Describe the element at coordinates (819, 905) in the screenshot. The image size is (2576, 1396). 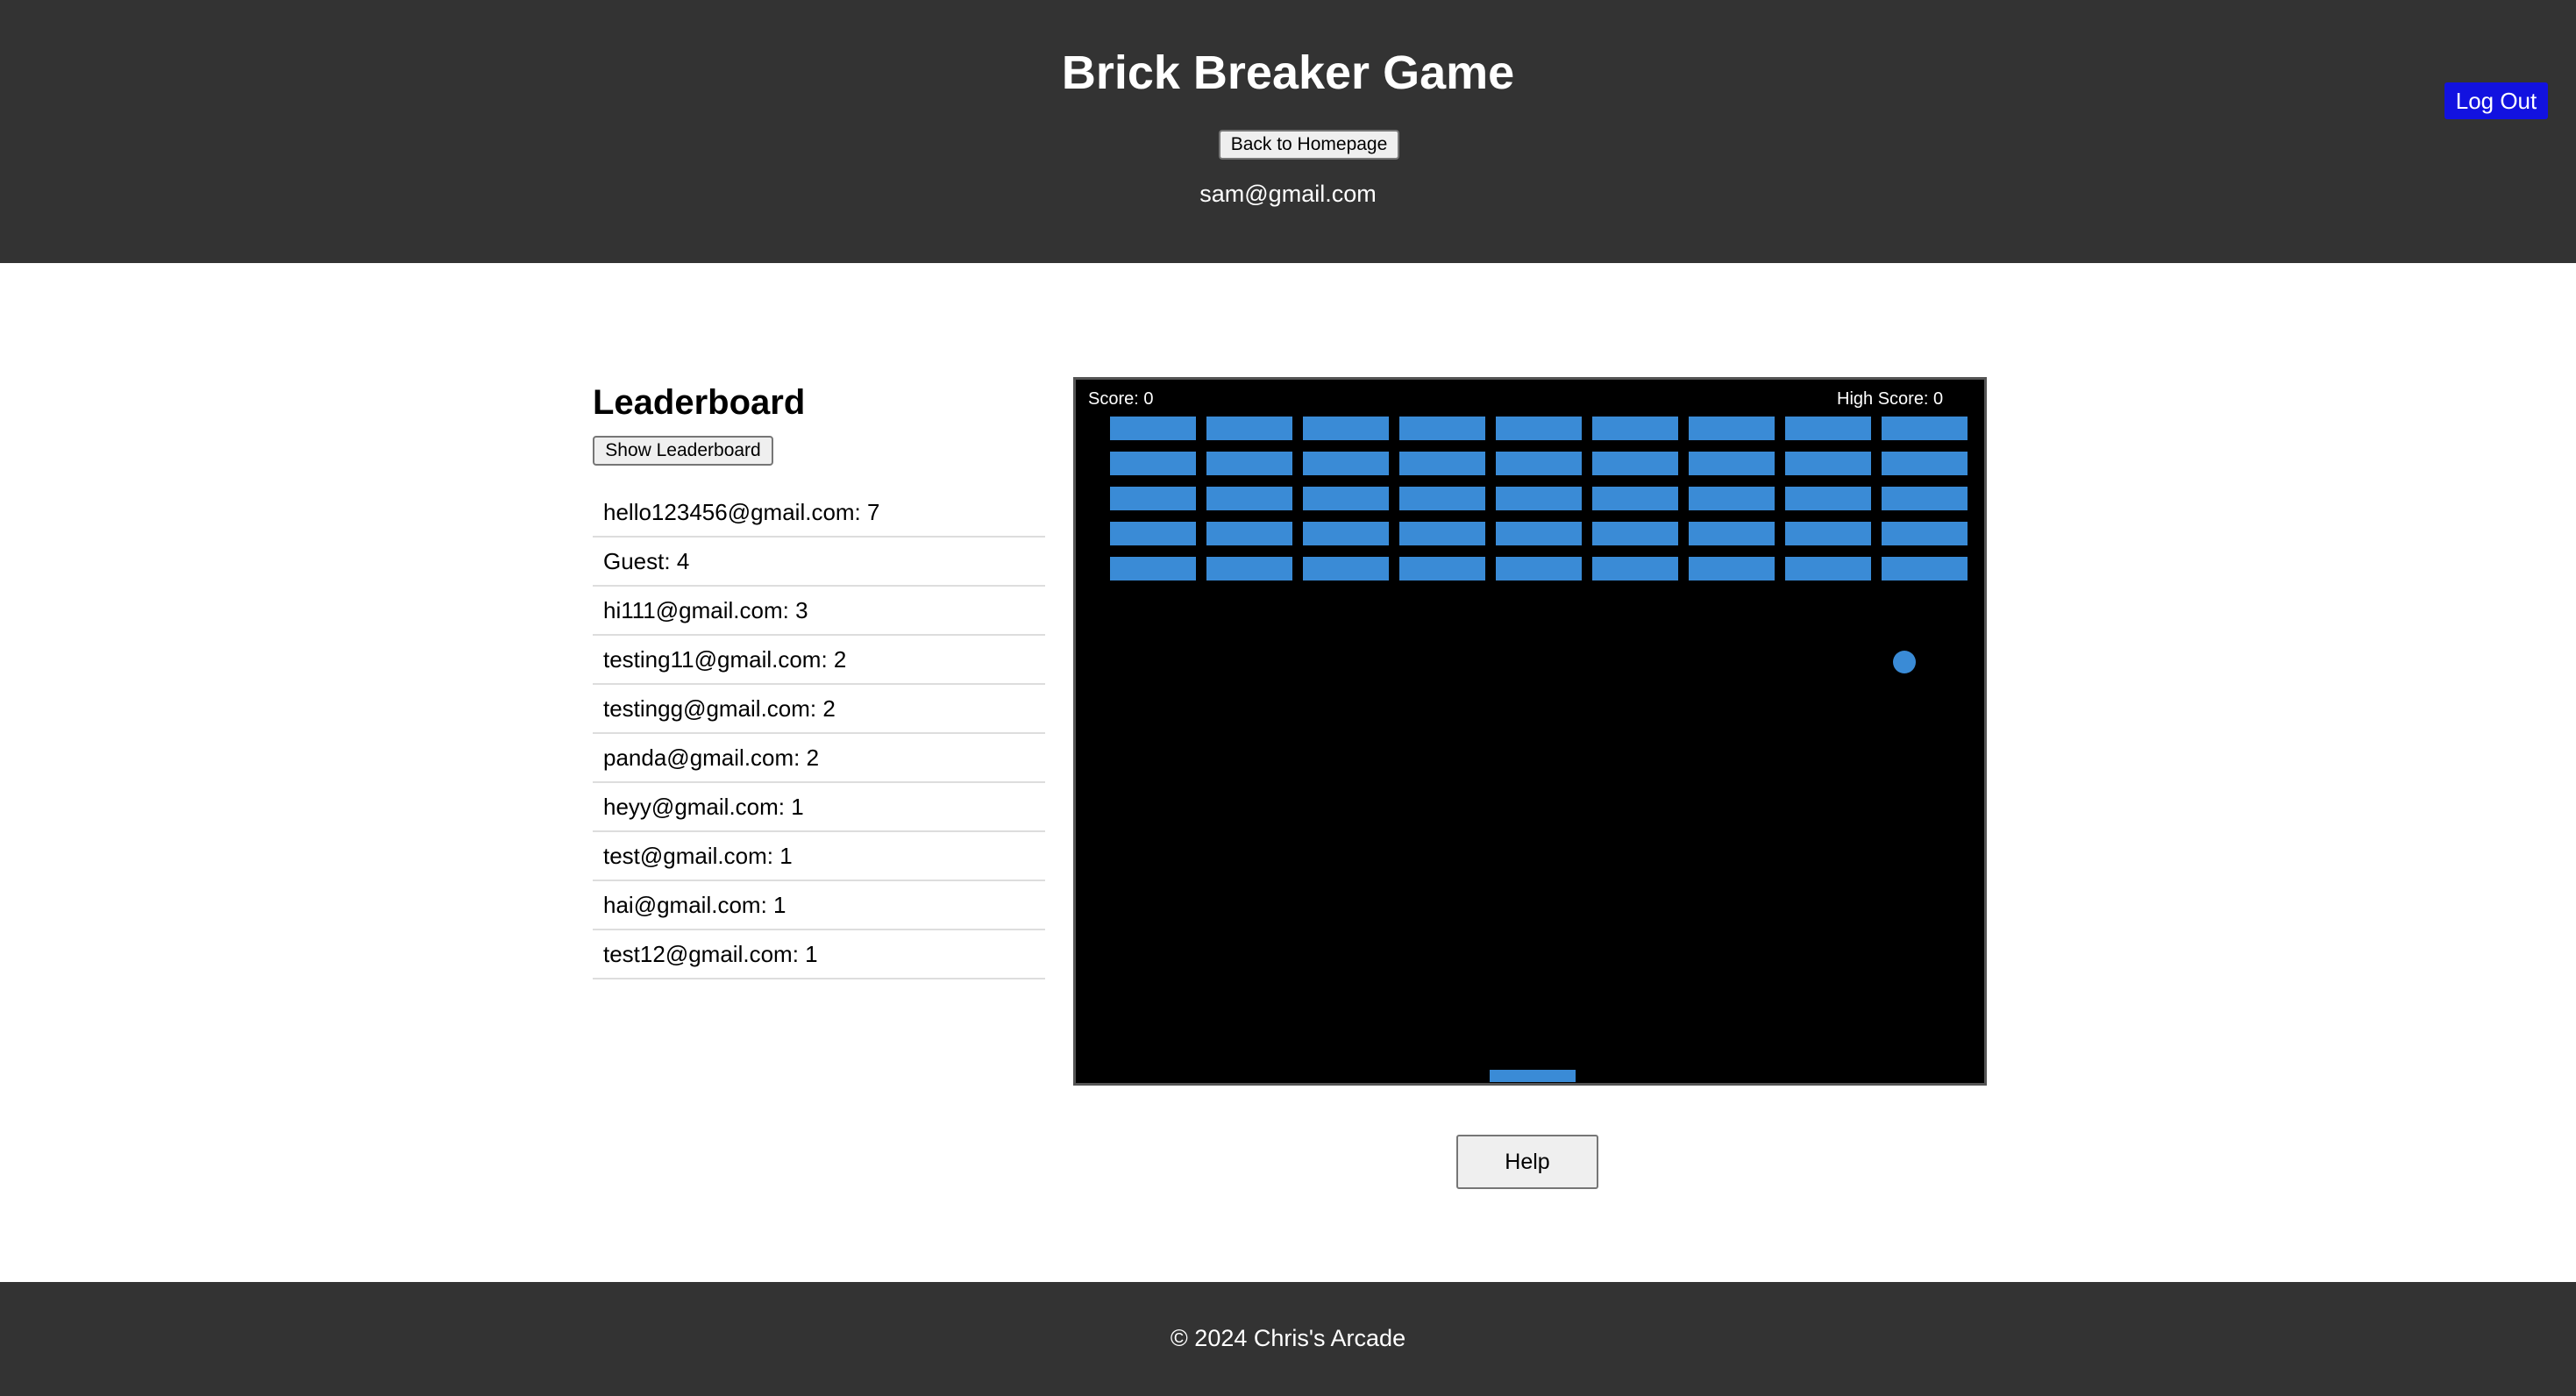
I see `leaderboard-entry: hai@gmail.com: 1` at that location.